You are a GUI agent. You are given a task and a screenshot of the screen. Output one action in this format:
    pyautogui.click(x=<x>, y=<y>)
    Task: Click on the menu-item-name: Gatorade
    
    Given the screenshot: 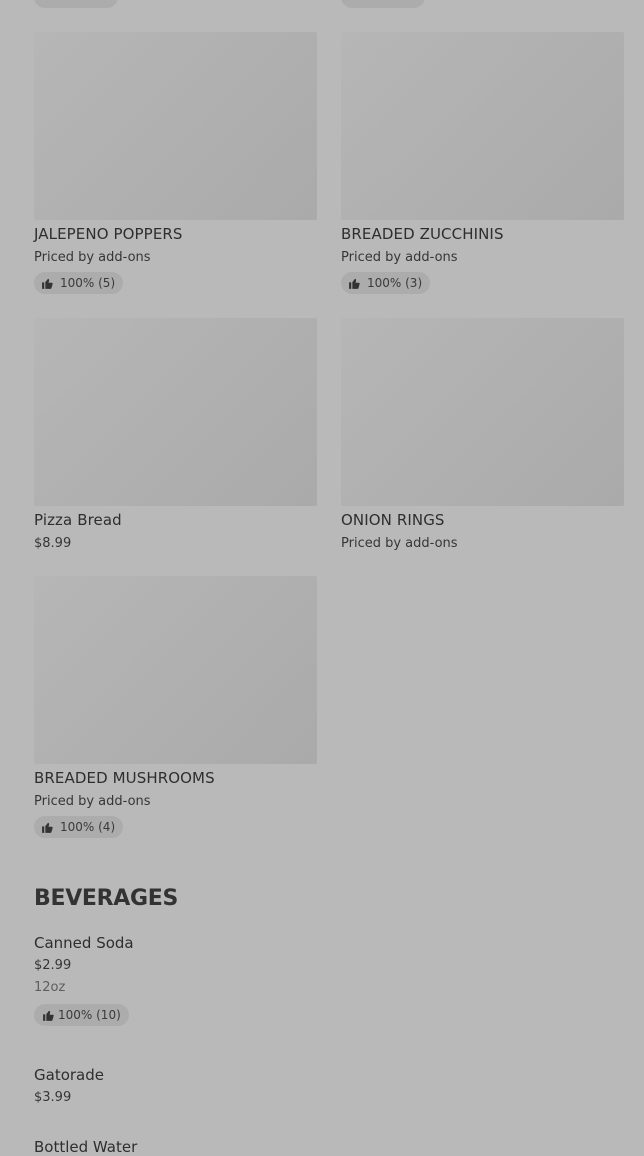 What is the action you would take?
    pyautogui.click(x=69, y=1075)
    